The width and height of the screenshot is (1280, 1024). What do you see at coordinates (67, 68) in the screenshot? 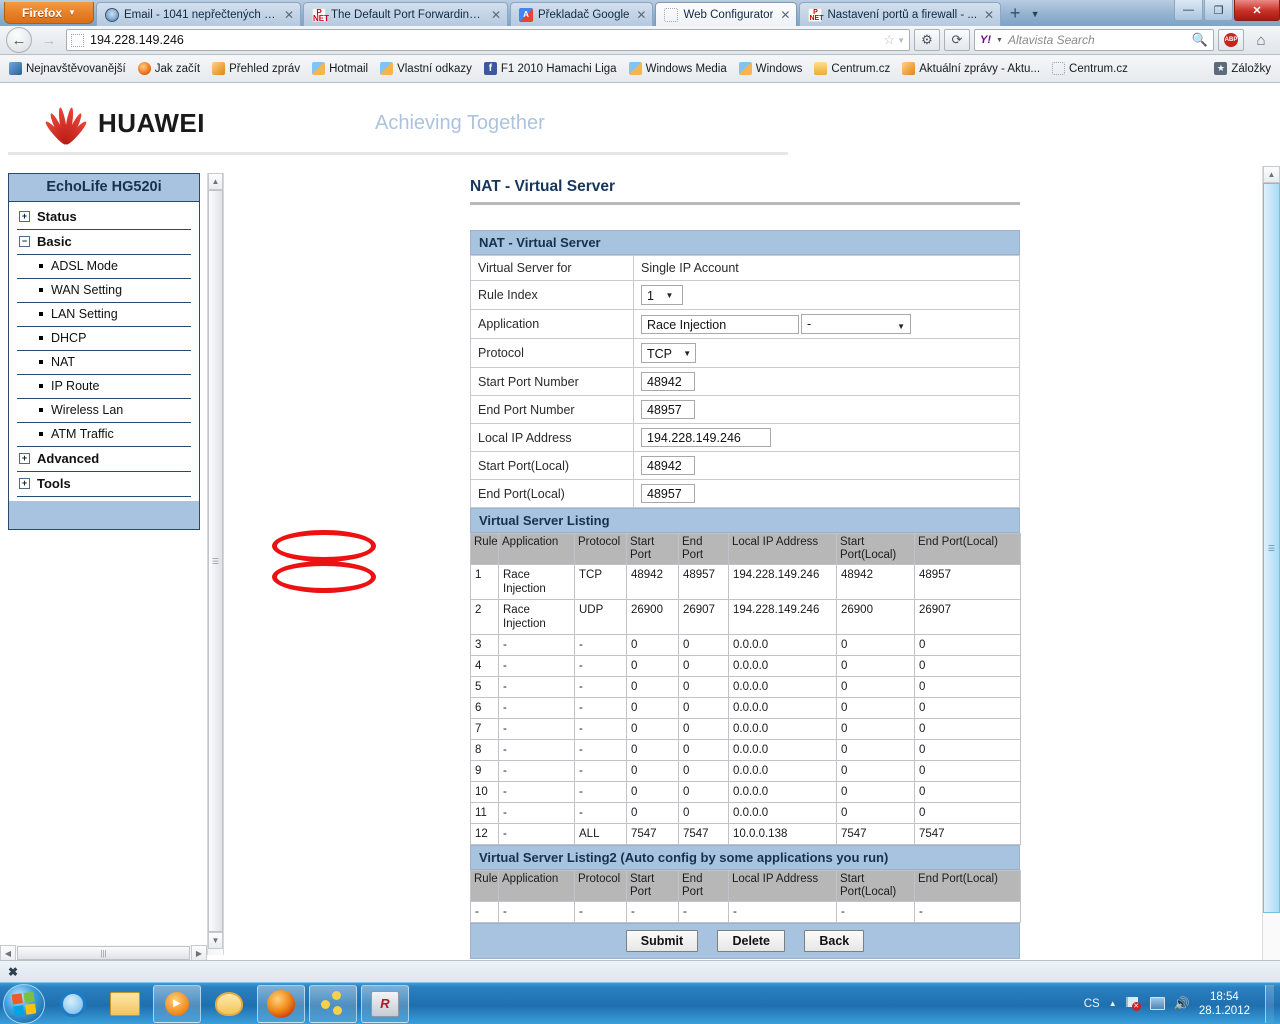
I see `bookmark-item: Nejnavštěvovanější` at bounding box center [67, 68].